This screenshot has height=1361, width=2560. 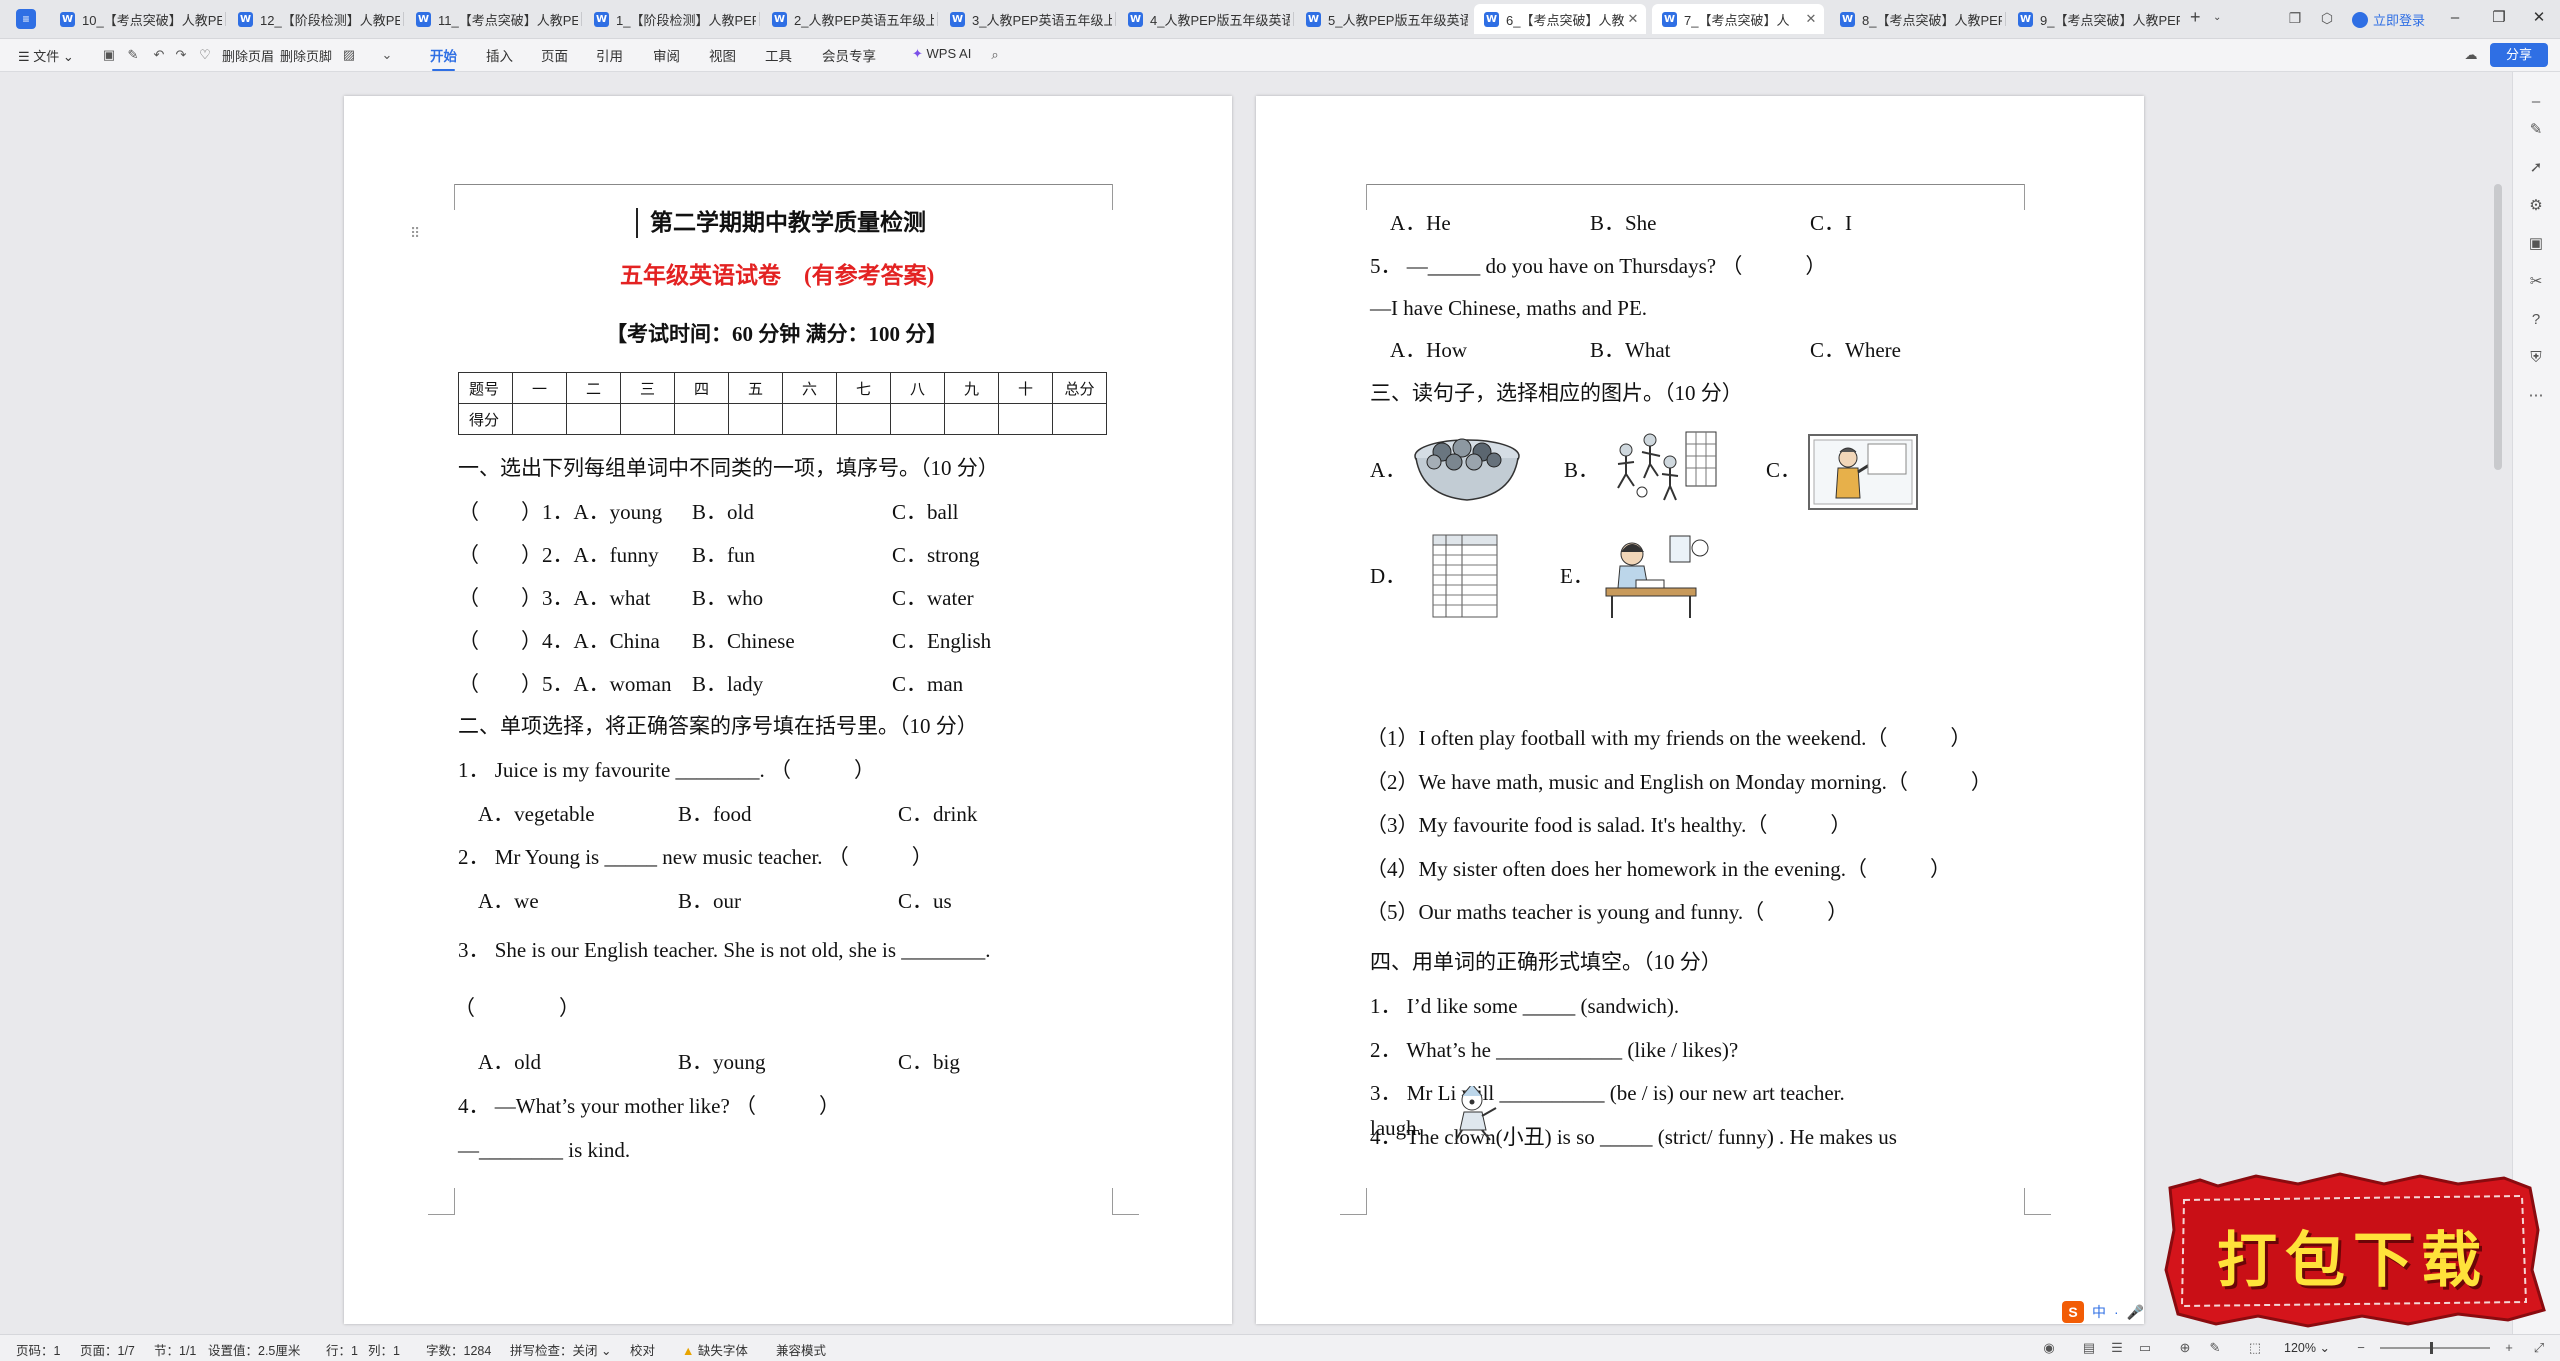 I want to click on close-window-icon: ✕, so click(x=2539, y=18).